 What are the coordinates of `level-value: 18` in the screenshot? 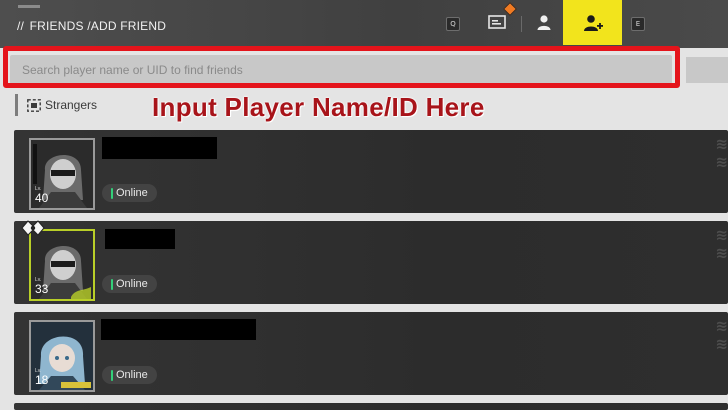 It's located at (42, 380).